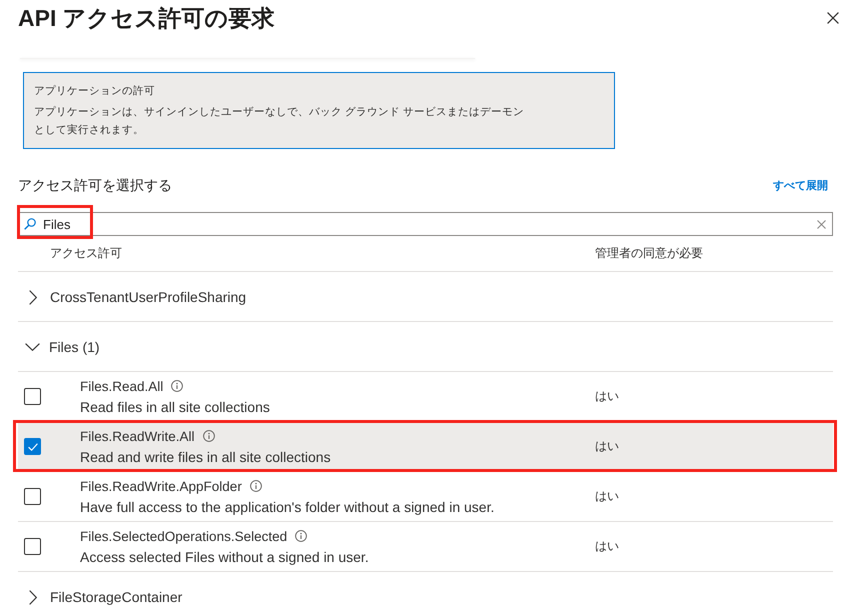 The image size is (846, 607). What do you see at coordinates (425, 224) in the screenshot?
I see `search-field: Files` at bounding box center [425, 224].